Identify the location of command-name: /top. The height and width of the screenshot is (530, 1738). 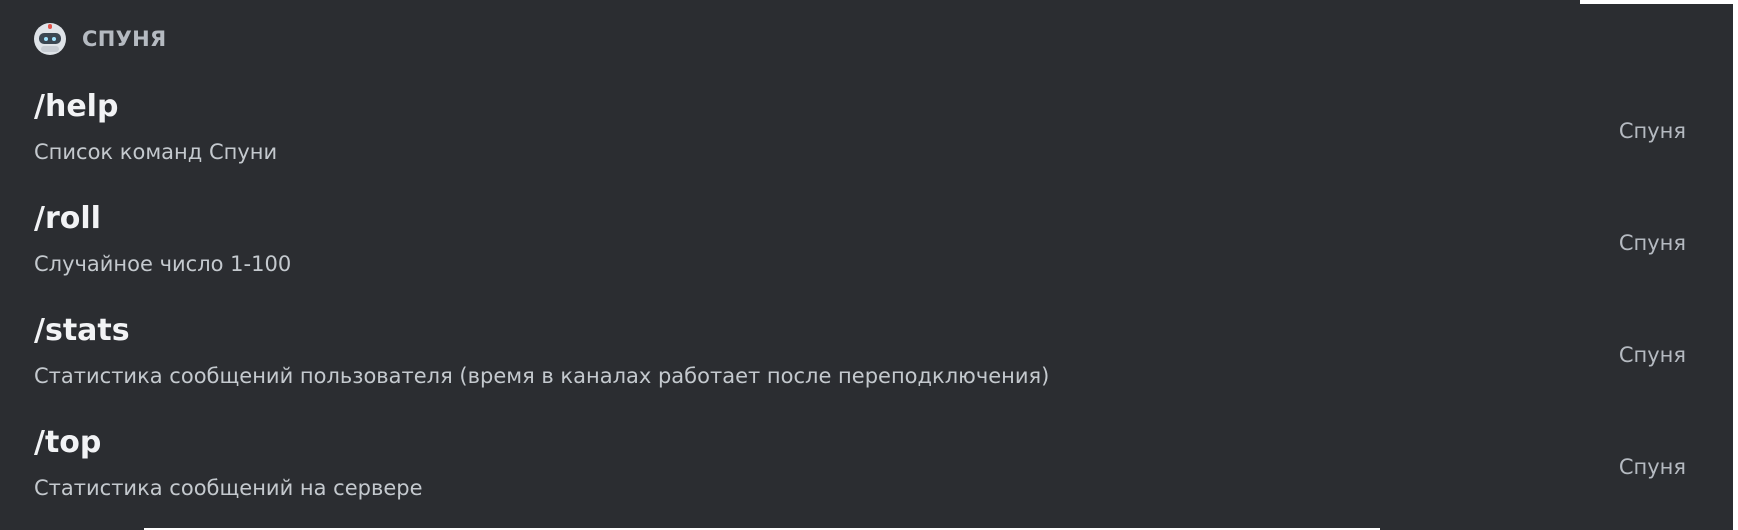
(68, 442).